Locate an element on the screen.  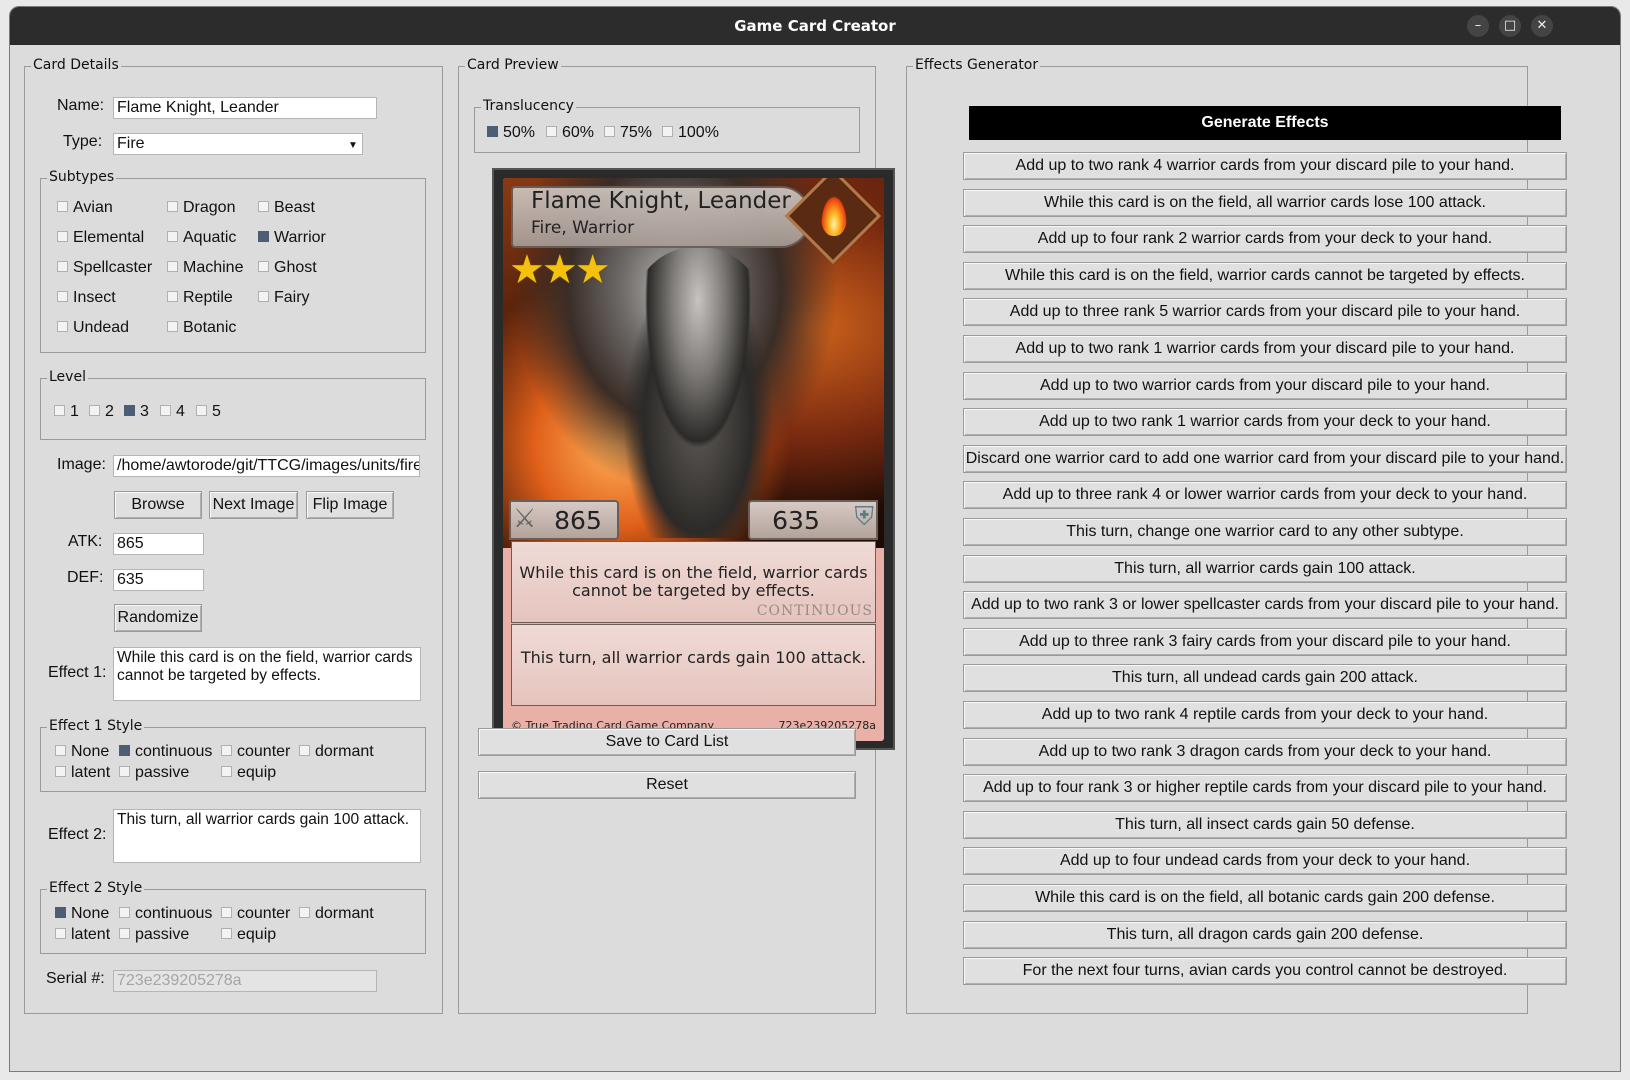
type-select: Fire ▼ is located at coordinates (238, 144).